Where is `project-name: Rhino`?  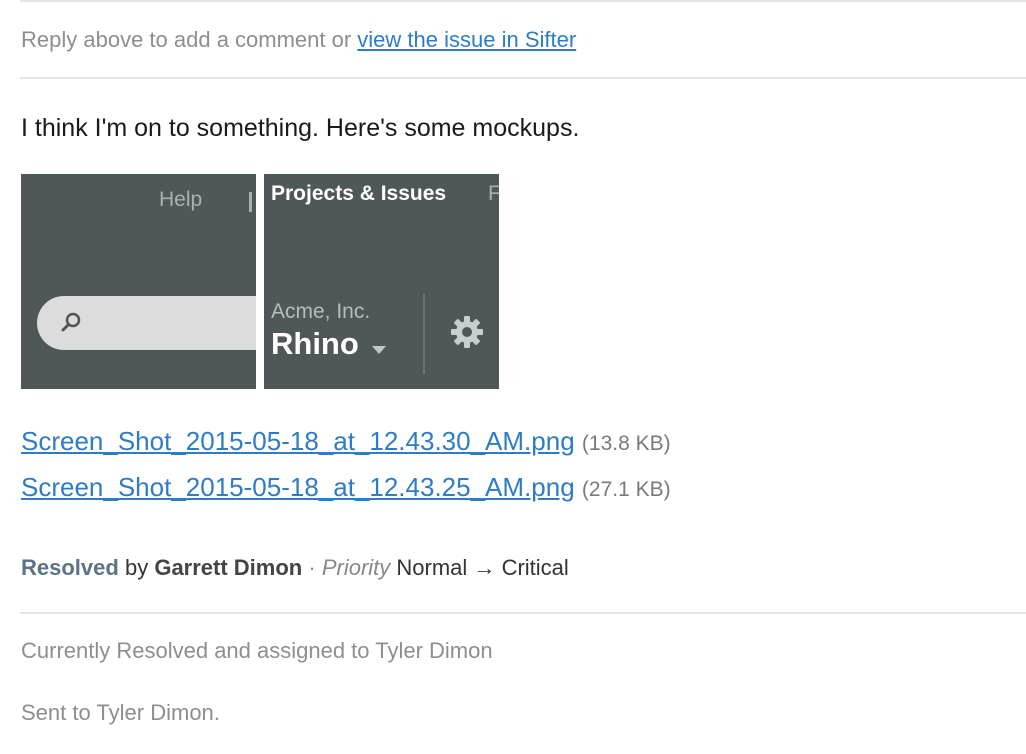 project-name: Rhino is located at coordinates (315, 343).